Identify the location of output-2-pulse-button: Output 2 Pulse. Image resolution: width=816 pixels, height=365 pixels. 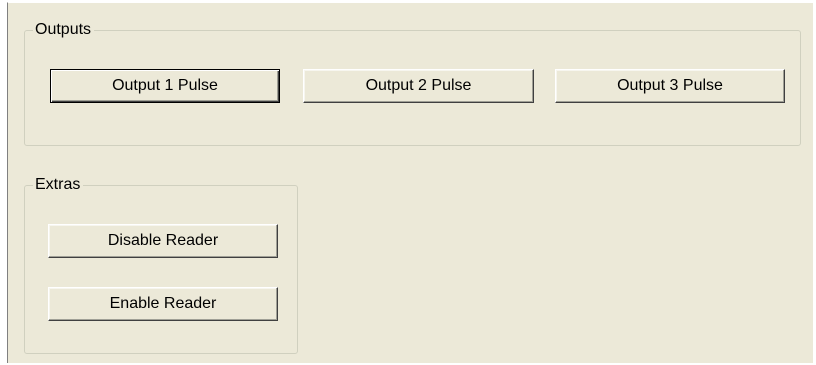
(418, 86).